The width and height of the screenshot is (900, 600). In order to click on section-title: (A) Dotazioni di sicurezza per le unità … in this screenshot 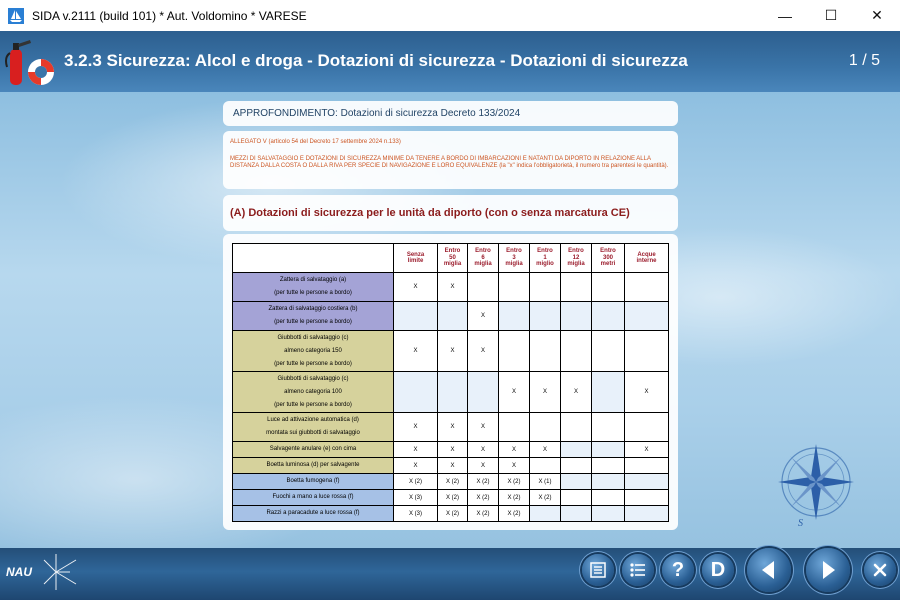, I will do `click(430, 213)`.